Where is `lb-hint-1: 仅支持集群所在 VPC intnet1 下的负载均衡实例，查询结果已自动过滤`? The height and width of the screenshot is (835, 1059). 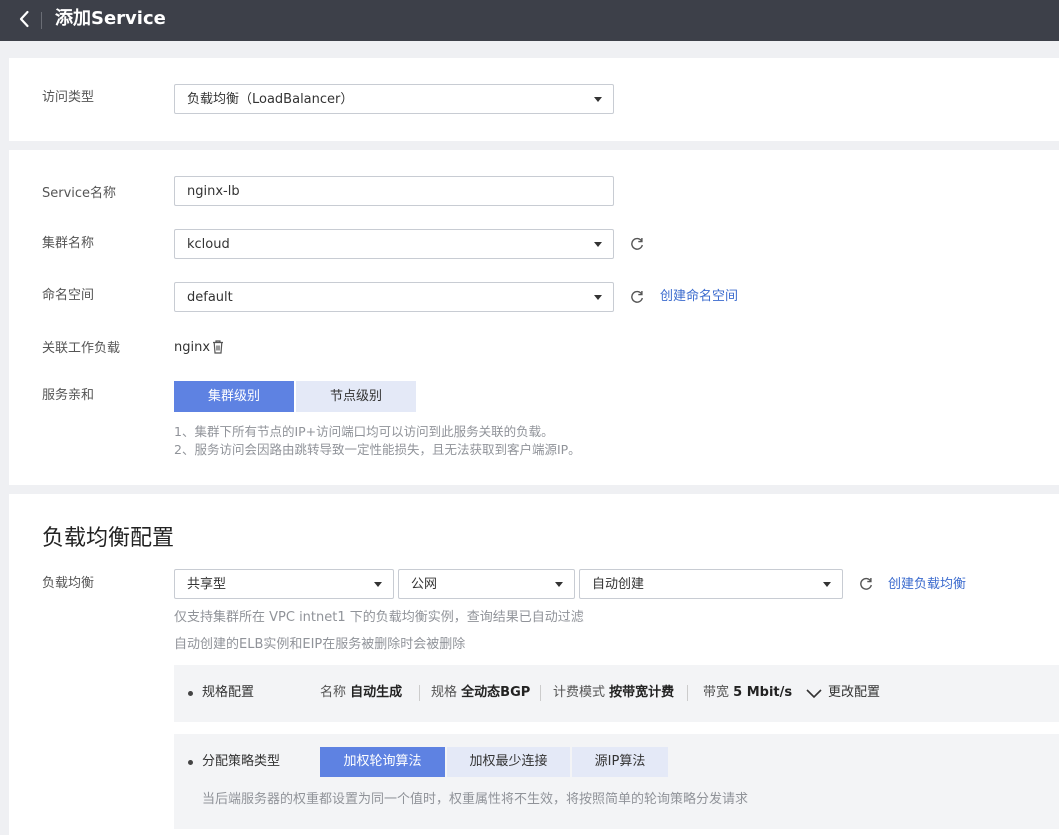 lb-hint-1: 仅支持集群所在 VPC intnet1 下的负载均衡实例，查询结果已自动过滤 is located at coordinates (379, 617).